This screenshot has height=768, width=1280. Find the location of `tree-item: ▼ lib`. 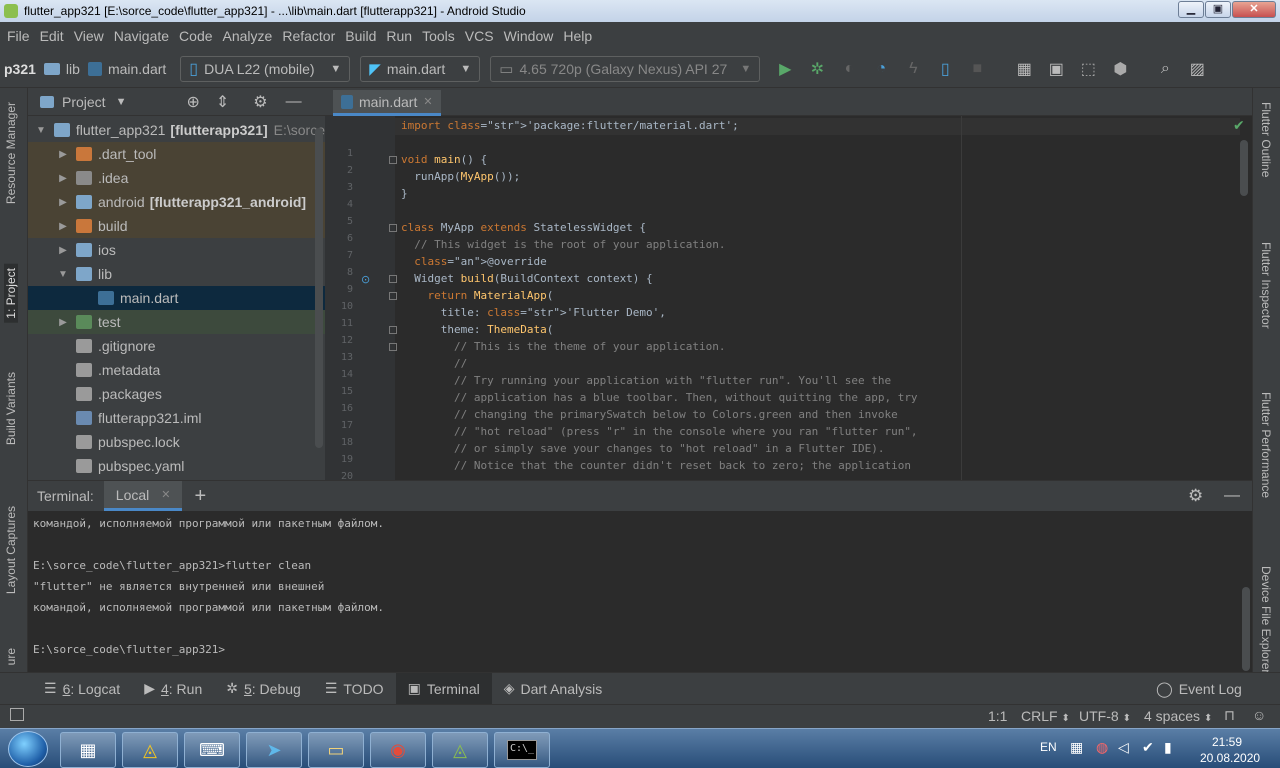

tree-item: ▼ lib is located at coordinates (176, 274).